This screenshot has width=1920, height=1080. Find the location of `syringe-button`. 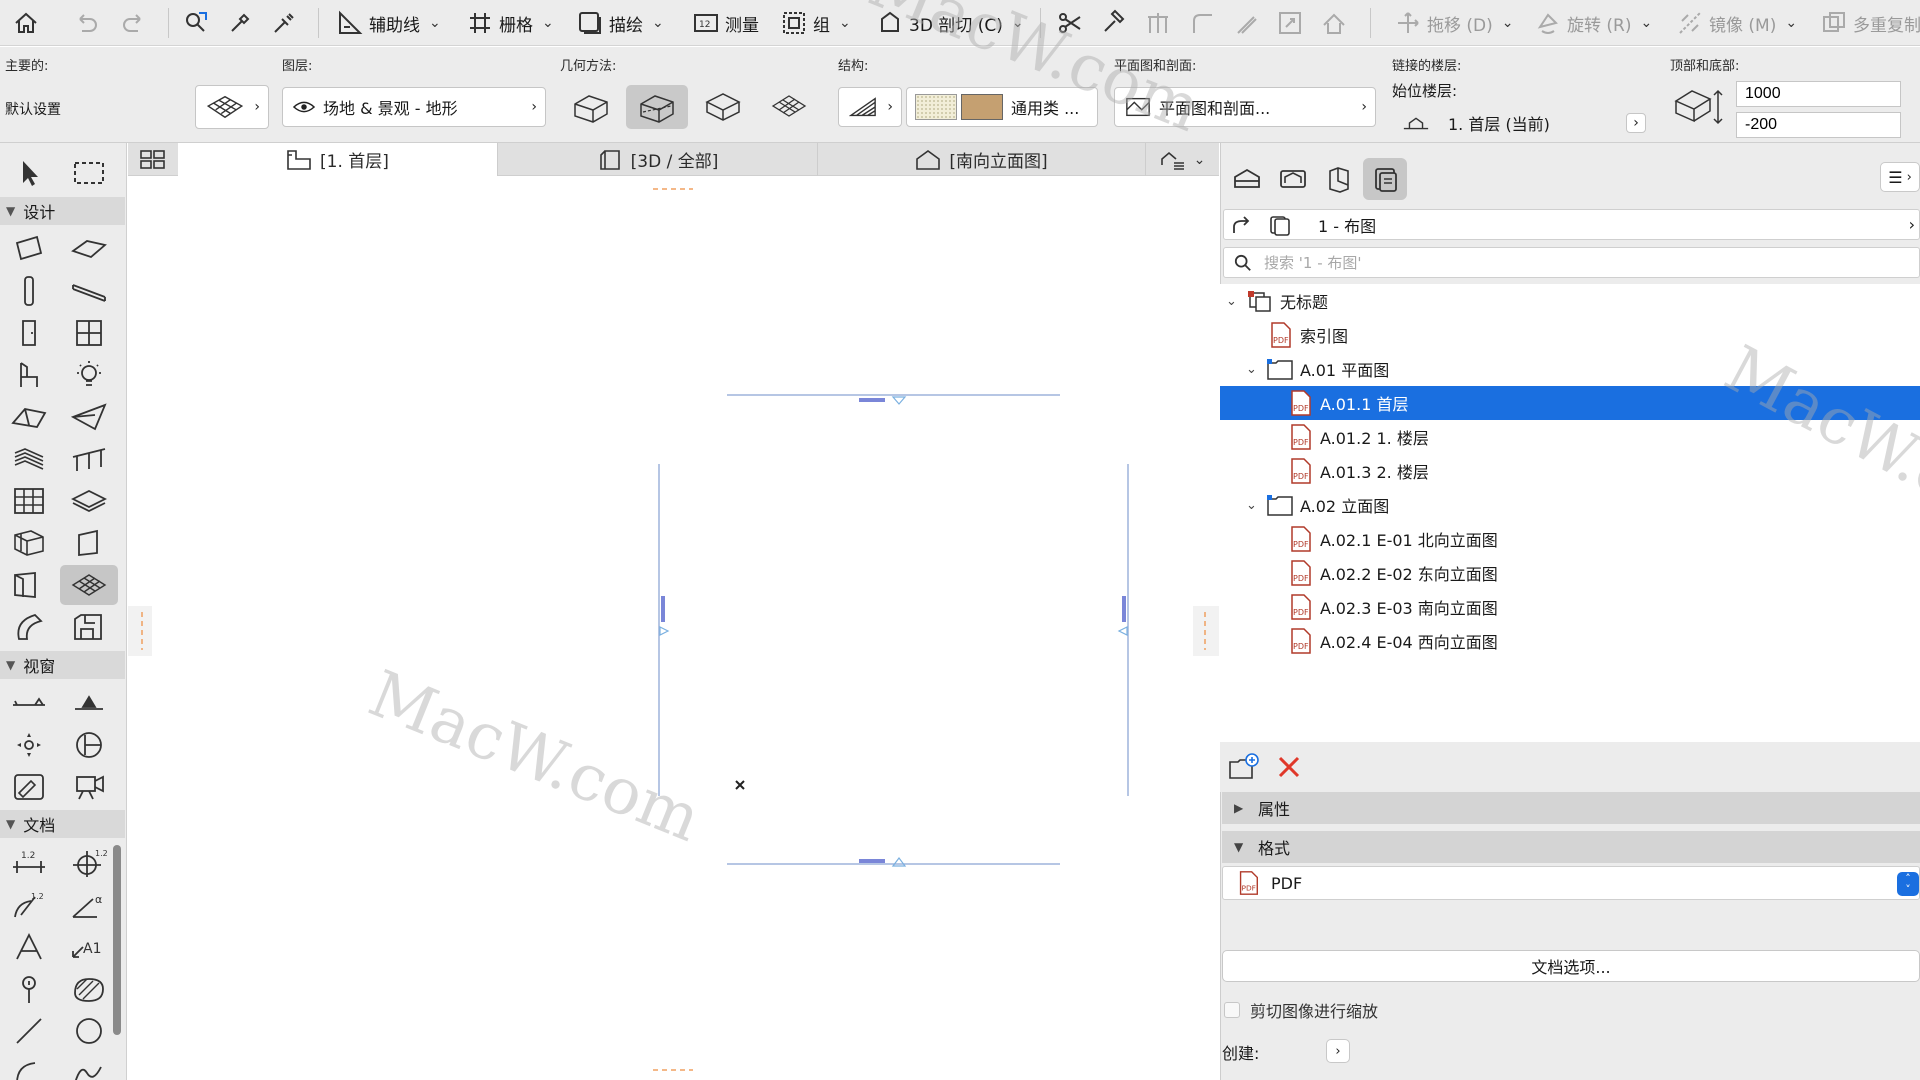

syringe-button is located at coordinates (284, 23).